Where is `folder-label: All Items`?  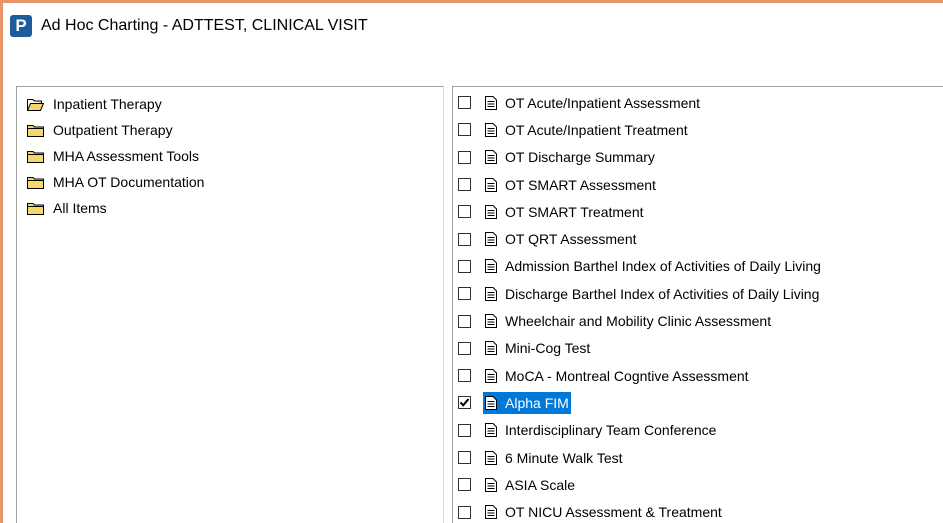 folder-label: All Items is located at coordinates (80, 208).